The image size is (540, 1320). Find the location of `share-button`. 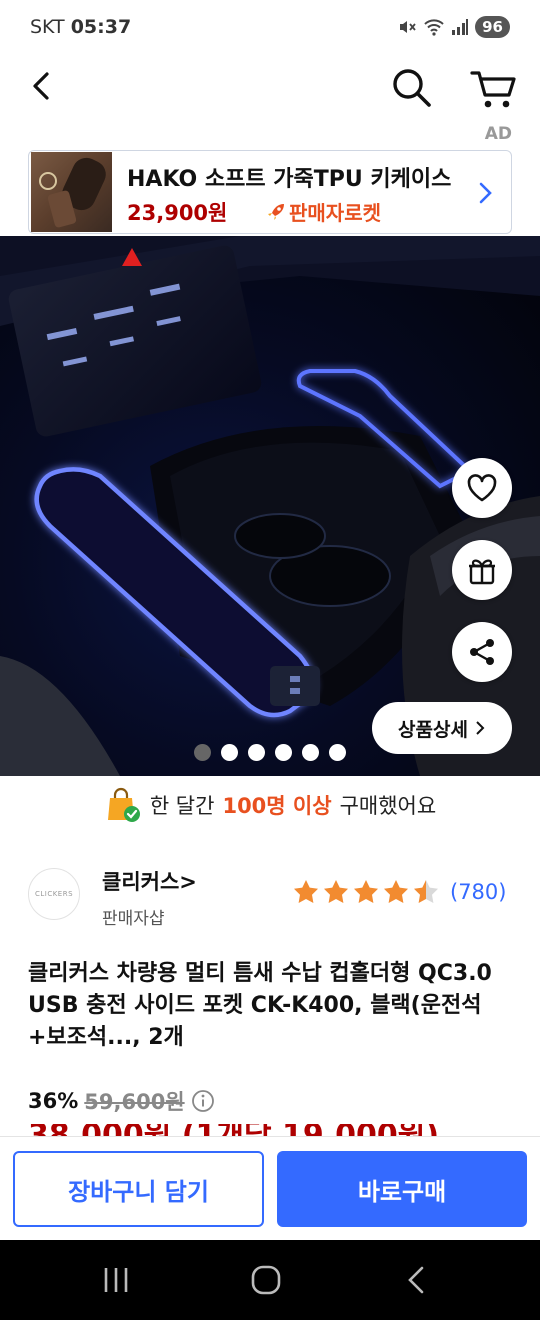

share-button is located at coordinates (482, 652).